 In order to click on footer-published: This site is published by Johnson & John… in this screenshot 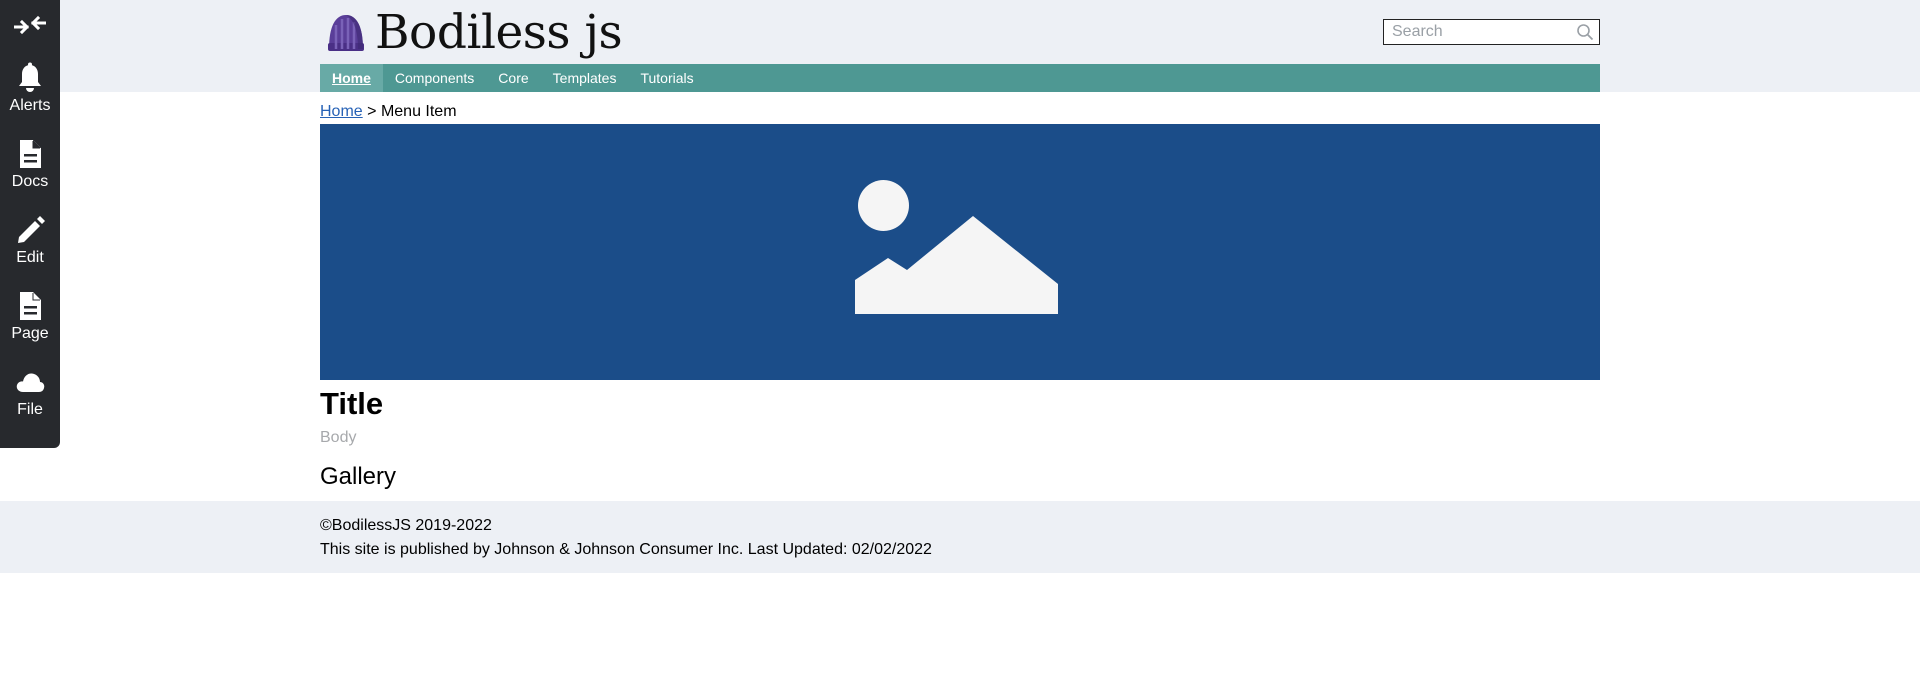, I will do `click(626, 549)`.